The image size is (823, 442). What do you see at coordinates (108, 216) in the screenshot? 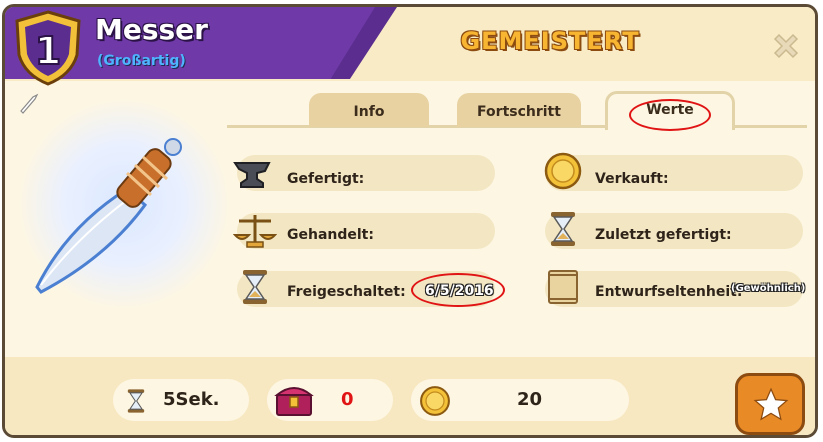
I see `knife-icon` at bounding box center [108, 216].